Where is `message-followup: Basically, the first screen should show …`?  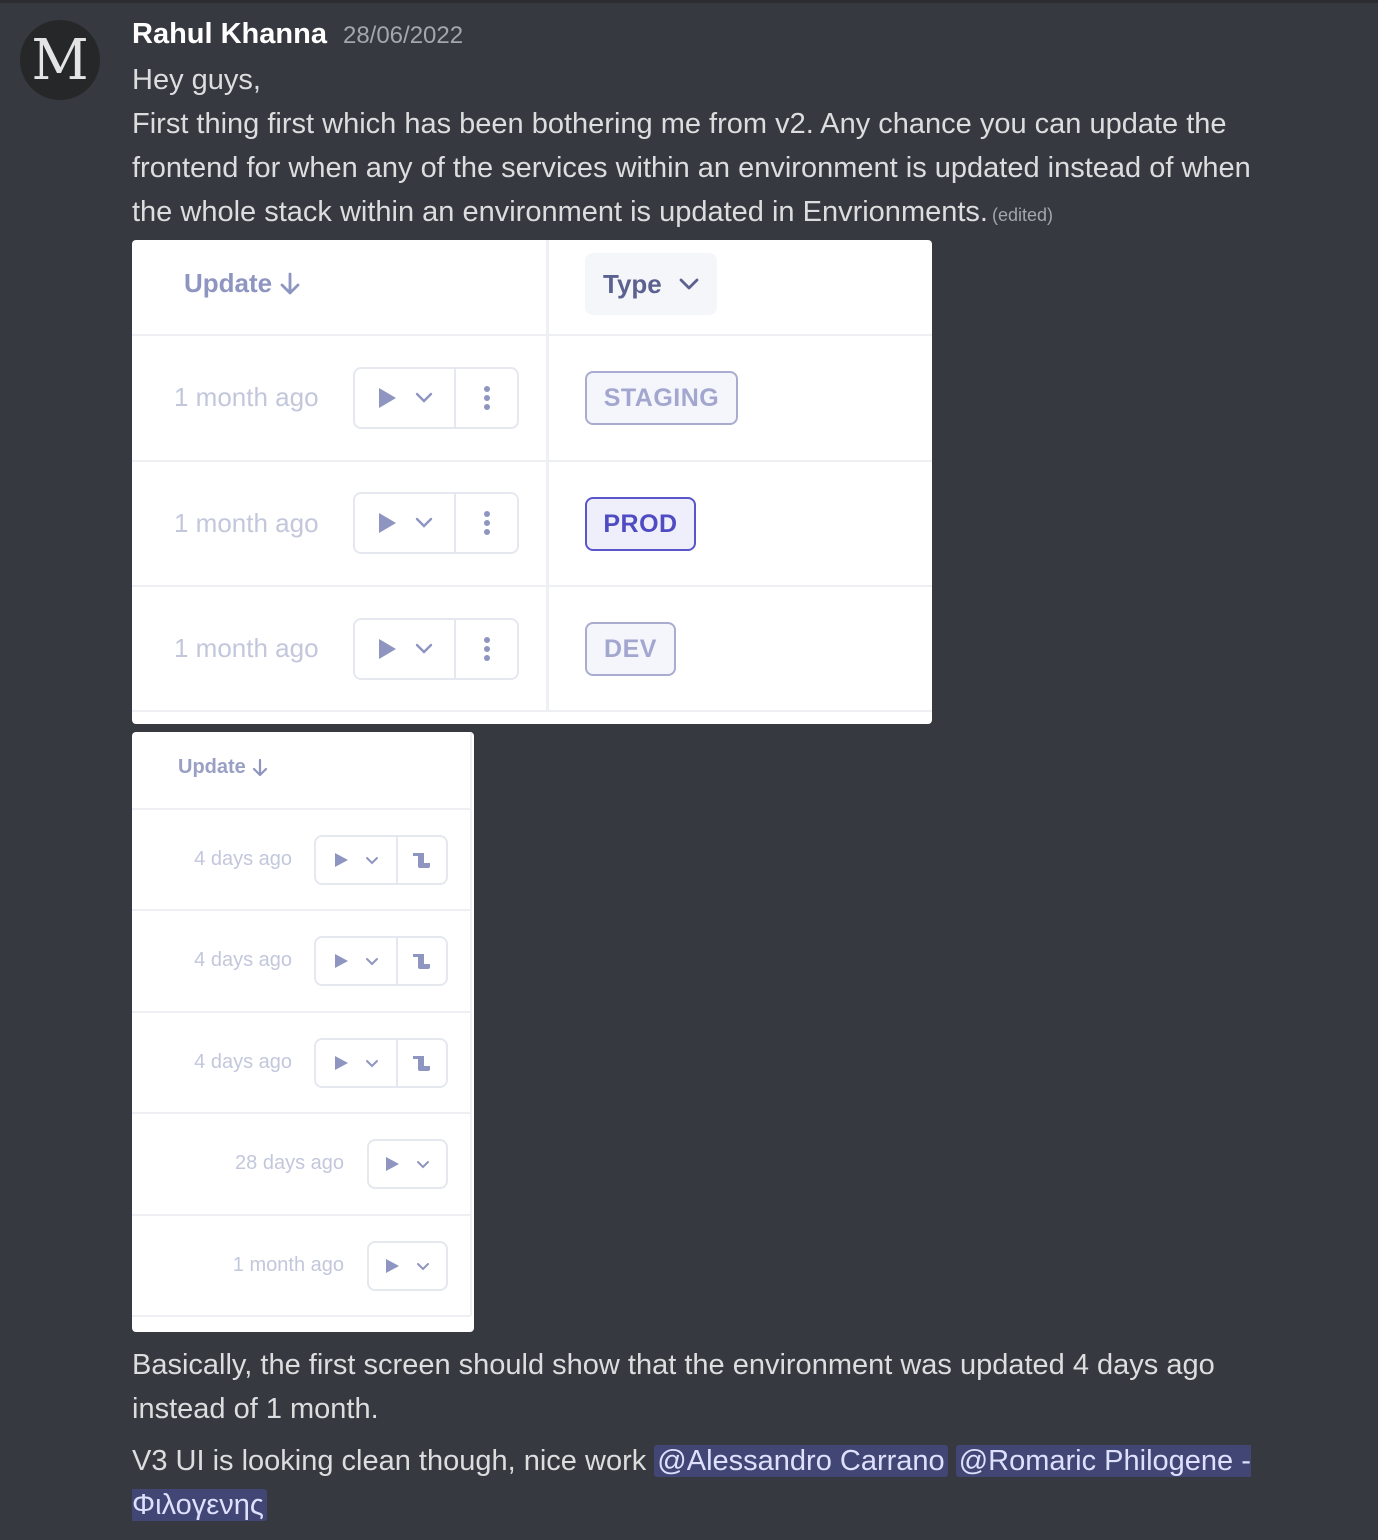 message-followup: Basically, the first screen should show … is located at coordinates (707, 1435).